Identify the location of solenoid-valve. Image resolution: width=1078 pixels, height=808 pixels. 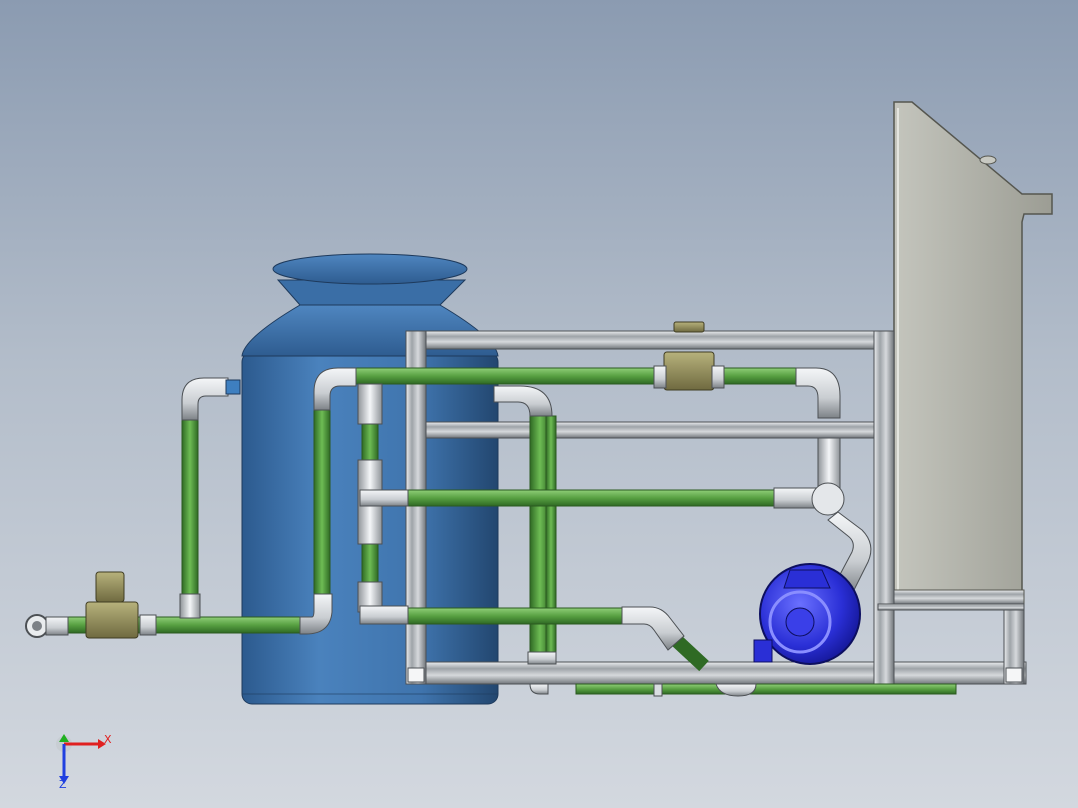
(121, 605).